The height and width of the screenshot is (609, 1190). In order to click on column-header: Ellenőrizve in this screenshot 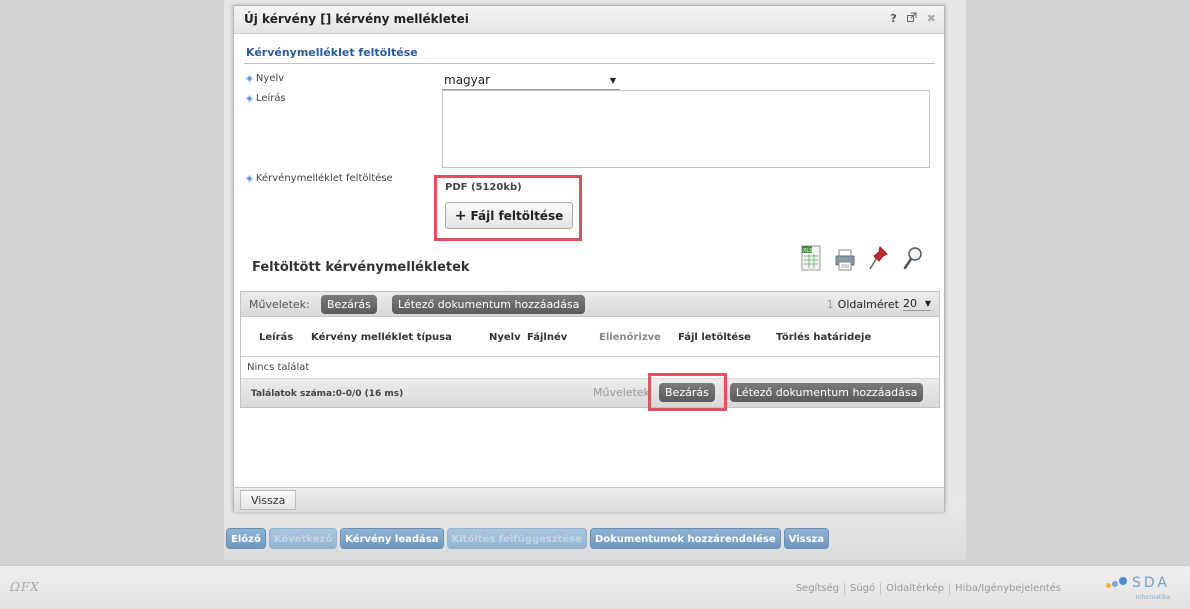, I will do `click(630, 337)`.